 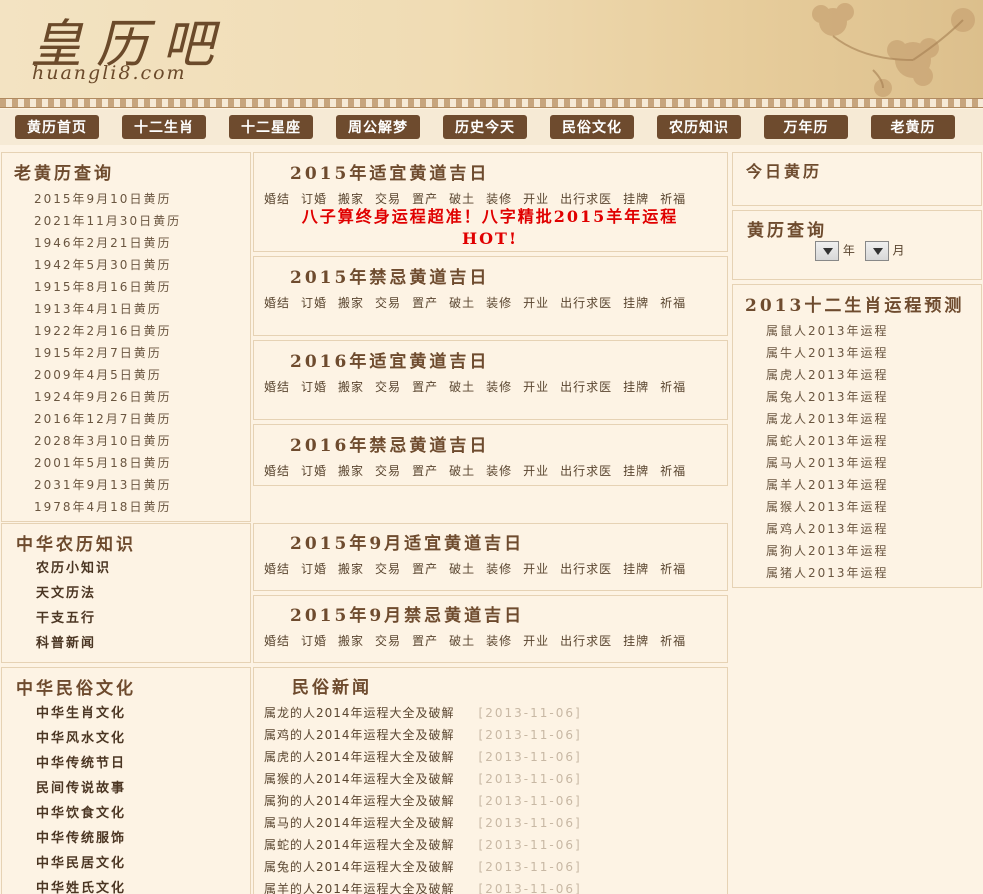 What do you see at coordinates (107, 331) in the screenshot?
I see `list-item: 1922年2月16日黄历` at bounding box center [107, 331].